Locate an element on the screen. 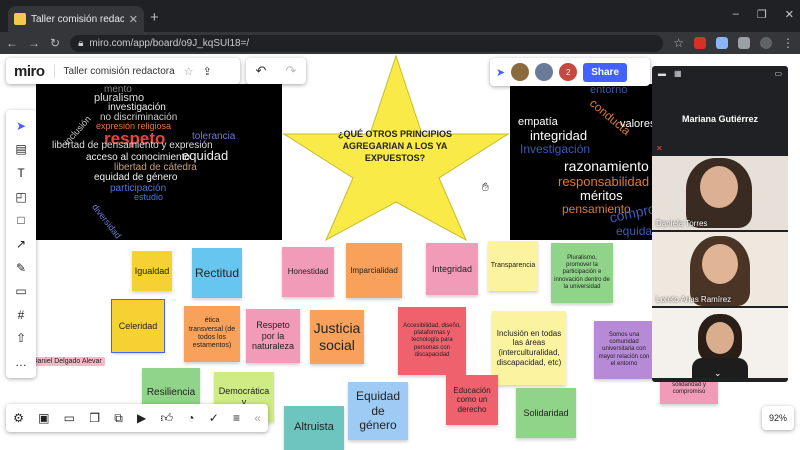 The height and width of the screenshot is (450, 800). cloud-word: equidad is located at coordinates (635, 231).